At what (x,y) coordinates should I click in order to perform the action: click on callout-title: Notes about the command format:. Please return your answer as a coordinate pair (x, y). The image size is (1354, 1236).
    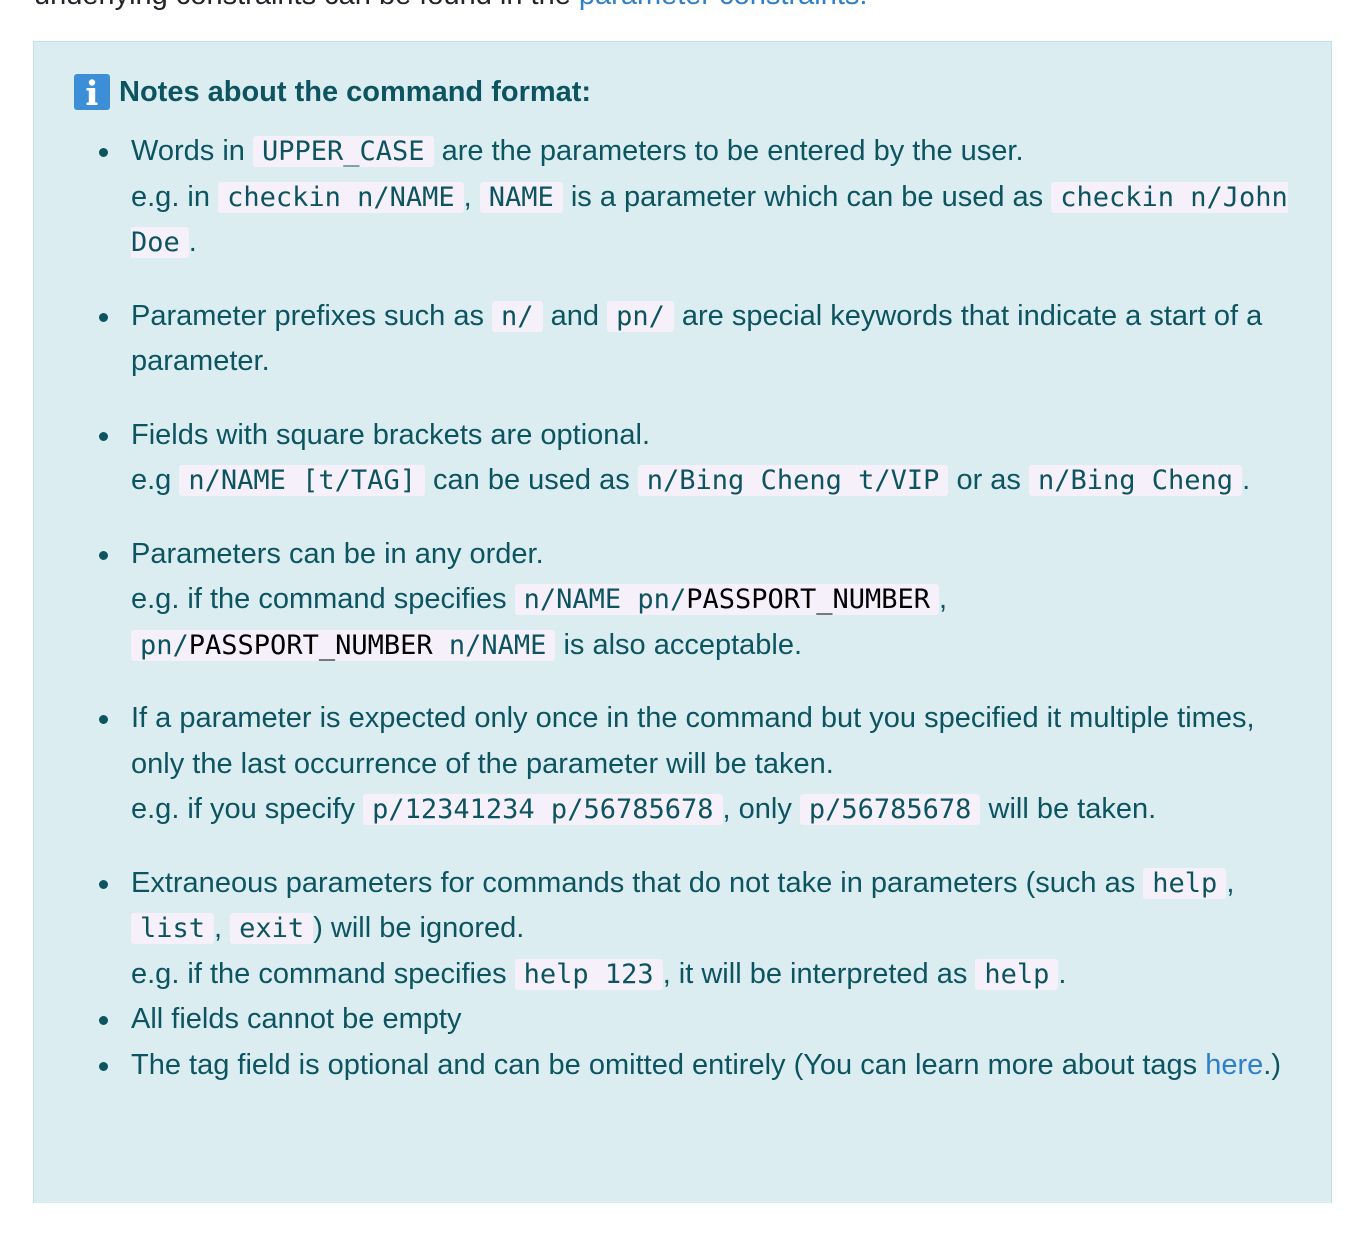
    Looking at the image, I should click on (682, 92).